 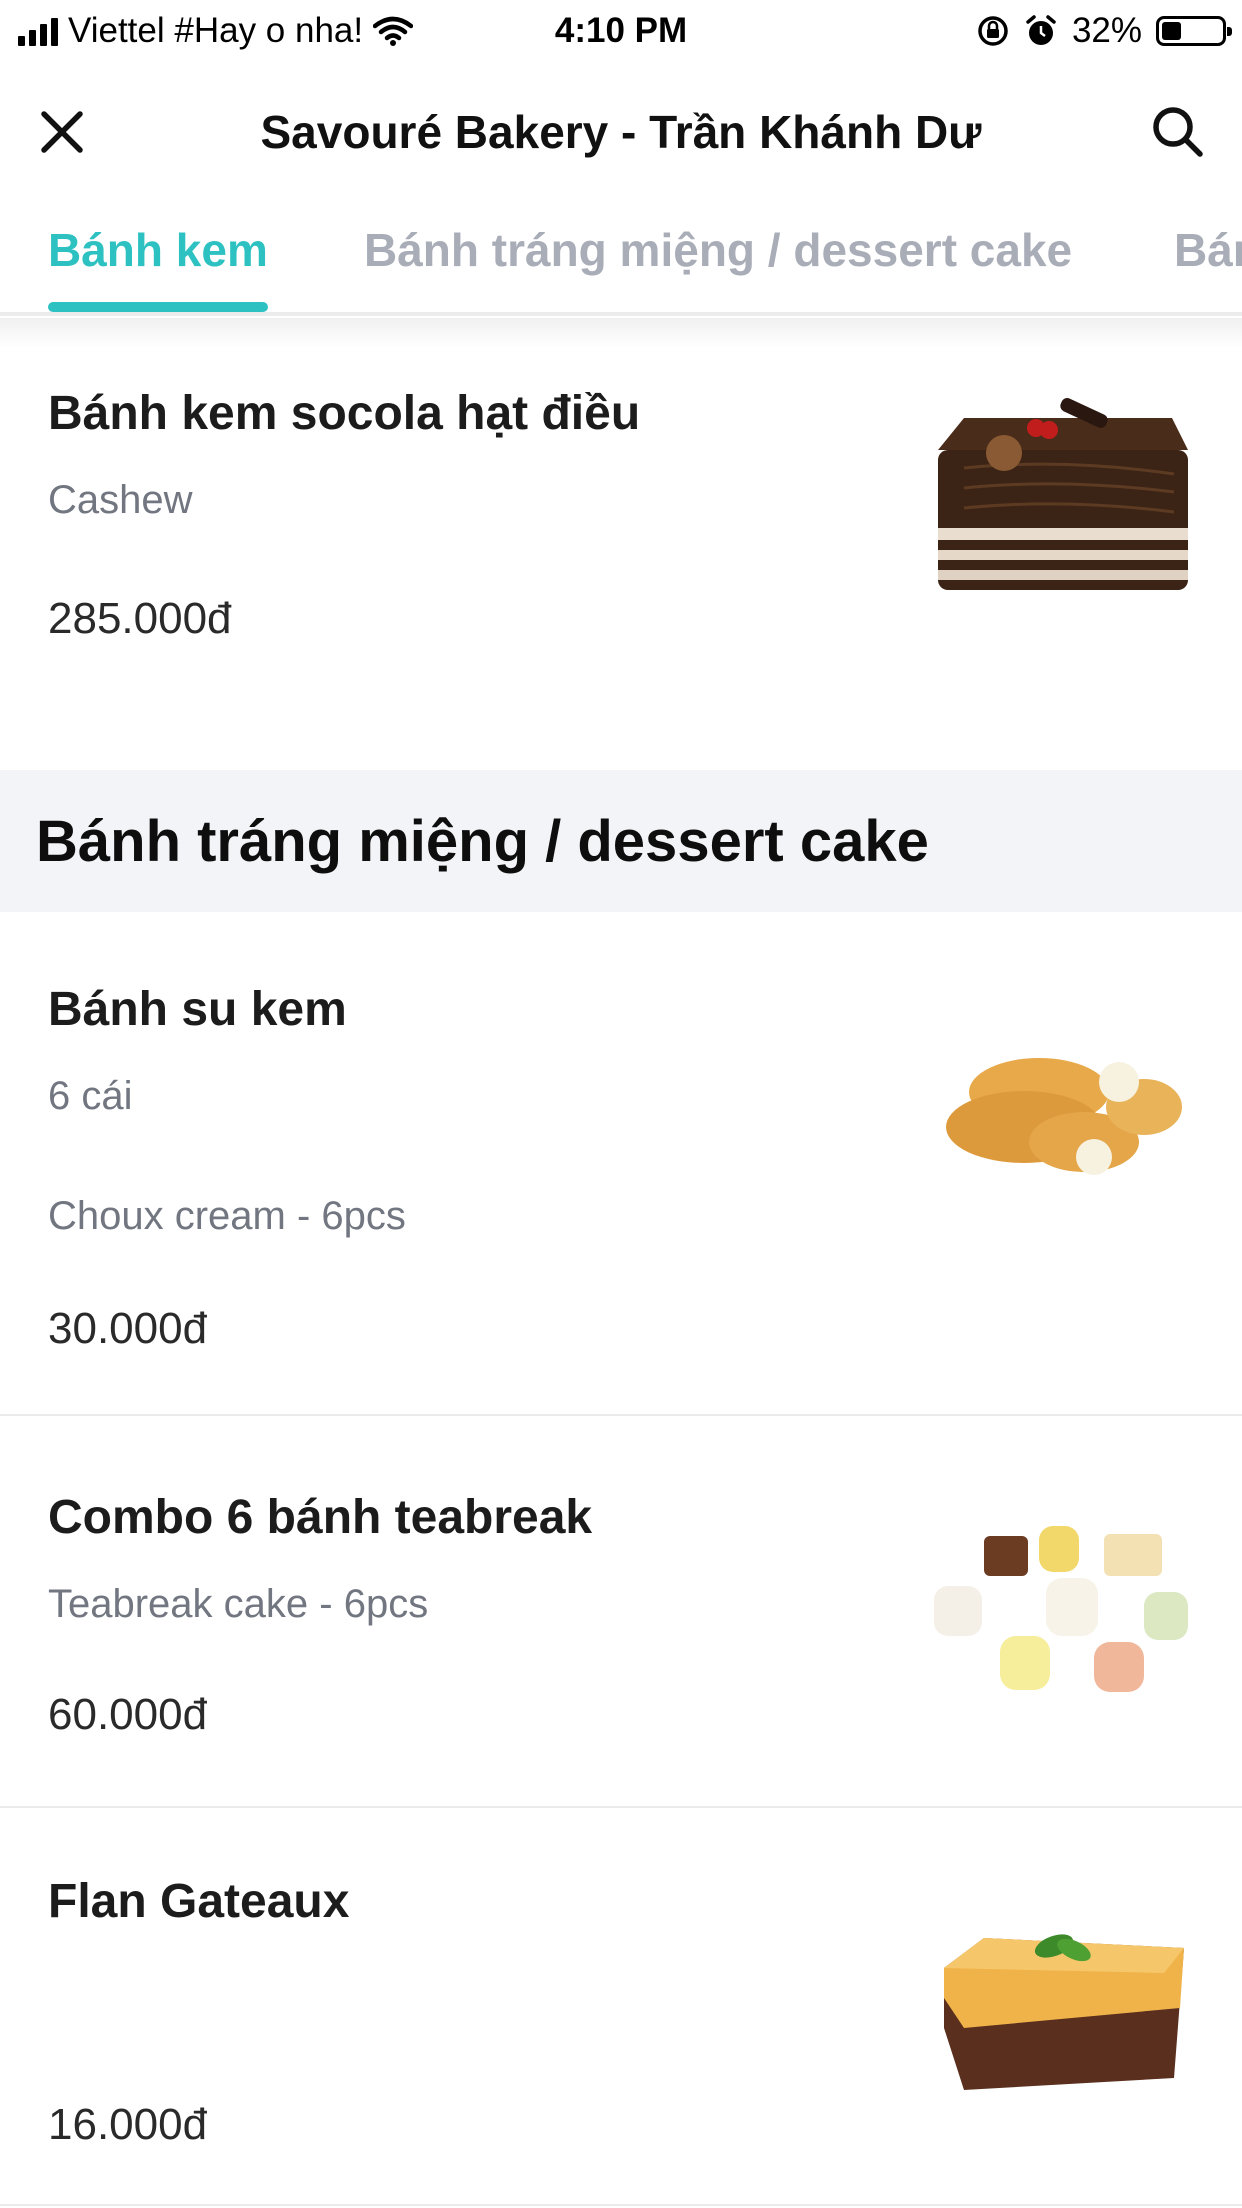 I want to click on status-bar: Viettel #Hay o nha! 4:10 PM 32%, so click(x=621, y=31).